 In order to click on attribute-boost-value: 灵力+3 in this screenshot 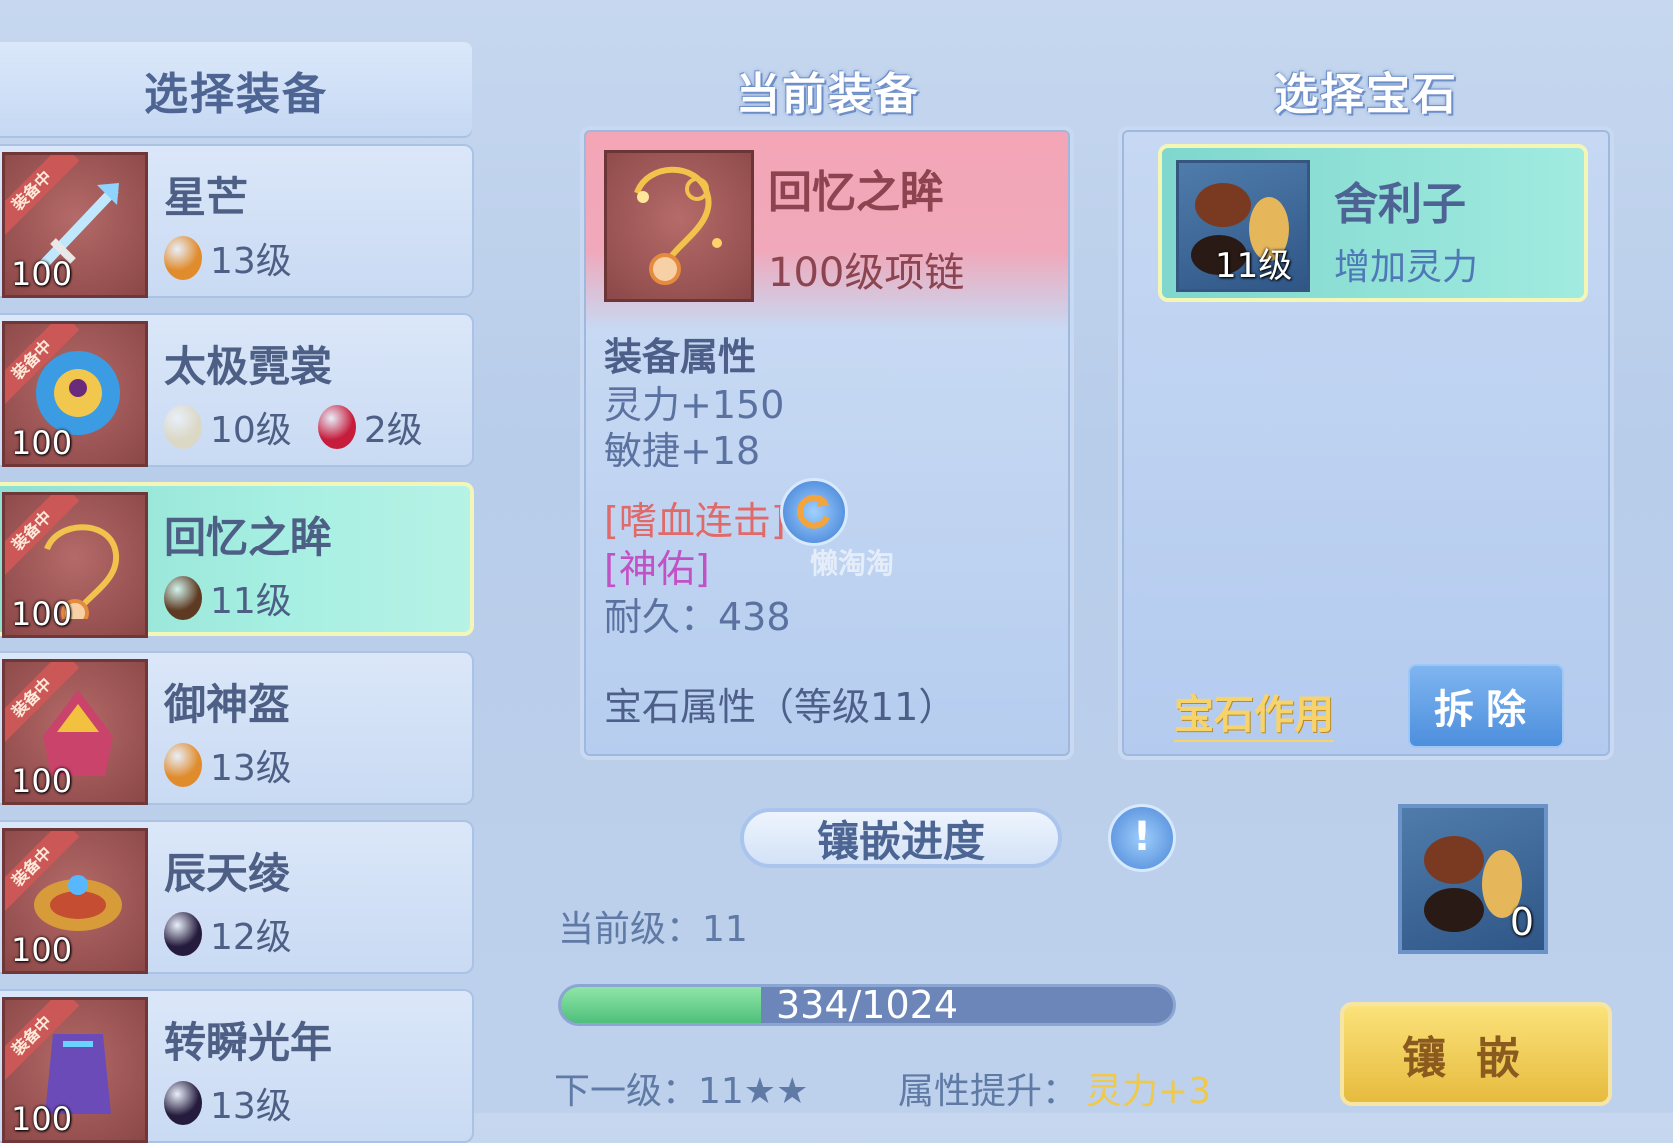, I will do `click(1149, 1091)`.